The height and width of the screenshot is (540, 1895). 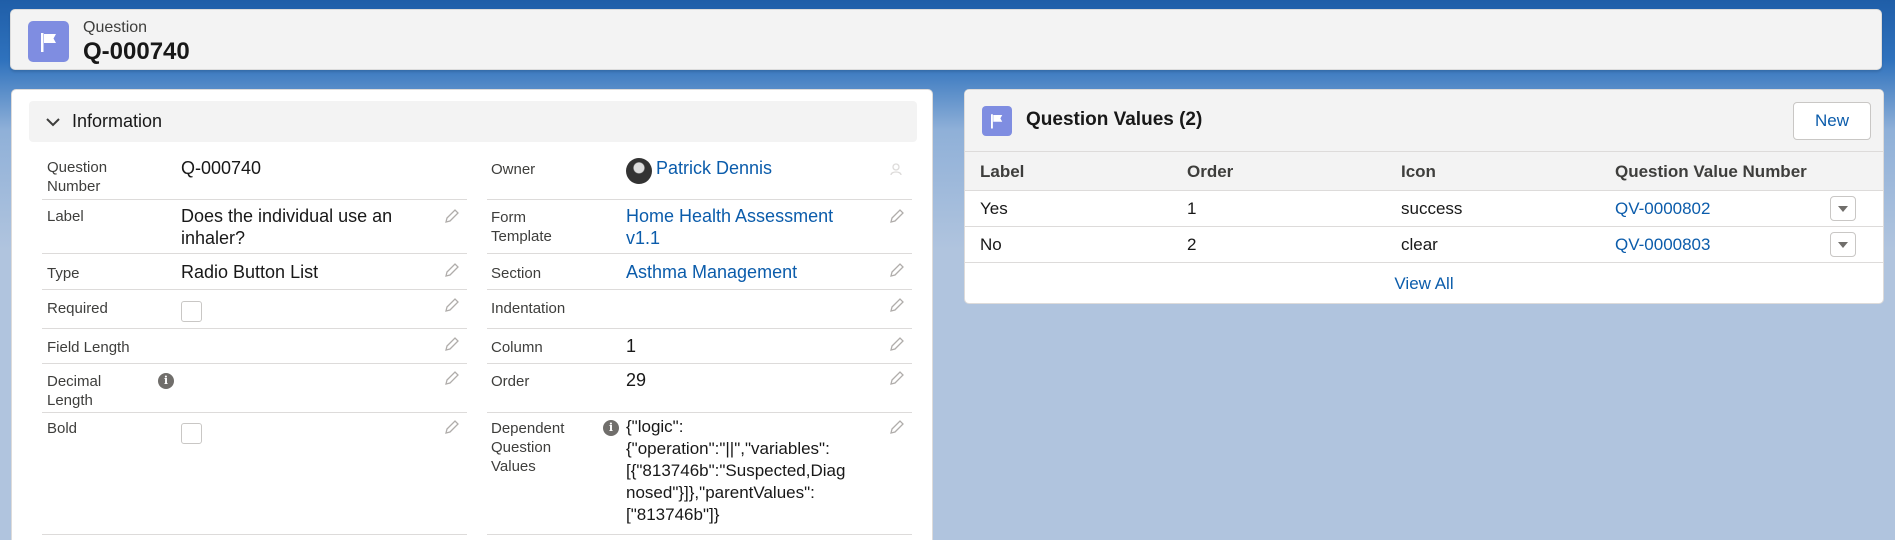 What do you see at coordinates (62, 428) in the screenshot?
I see `field-label: Bold` at bounding box center [62, 428].